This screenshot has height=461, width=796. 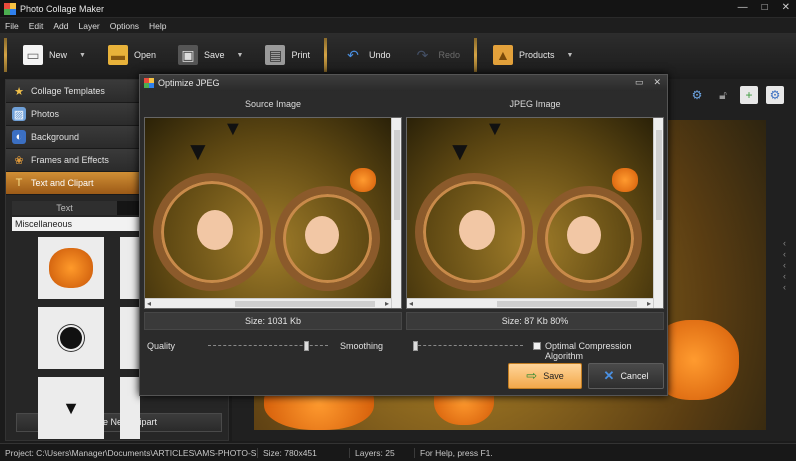 I want to click on menu-add: Add, so click(x=60, y=26).